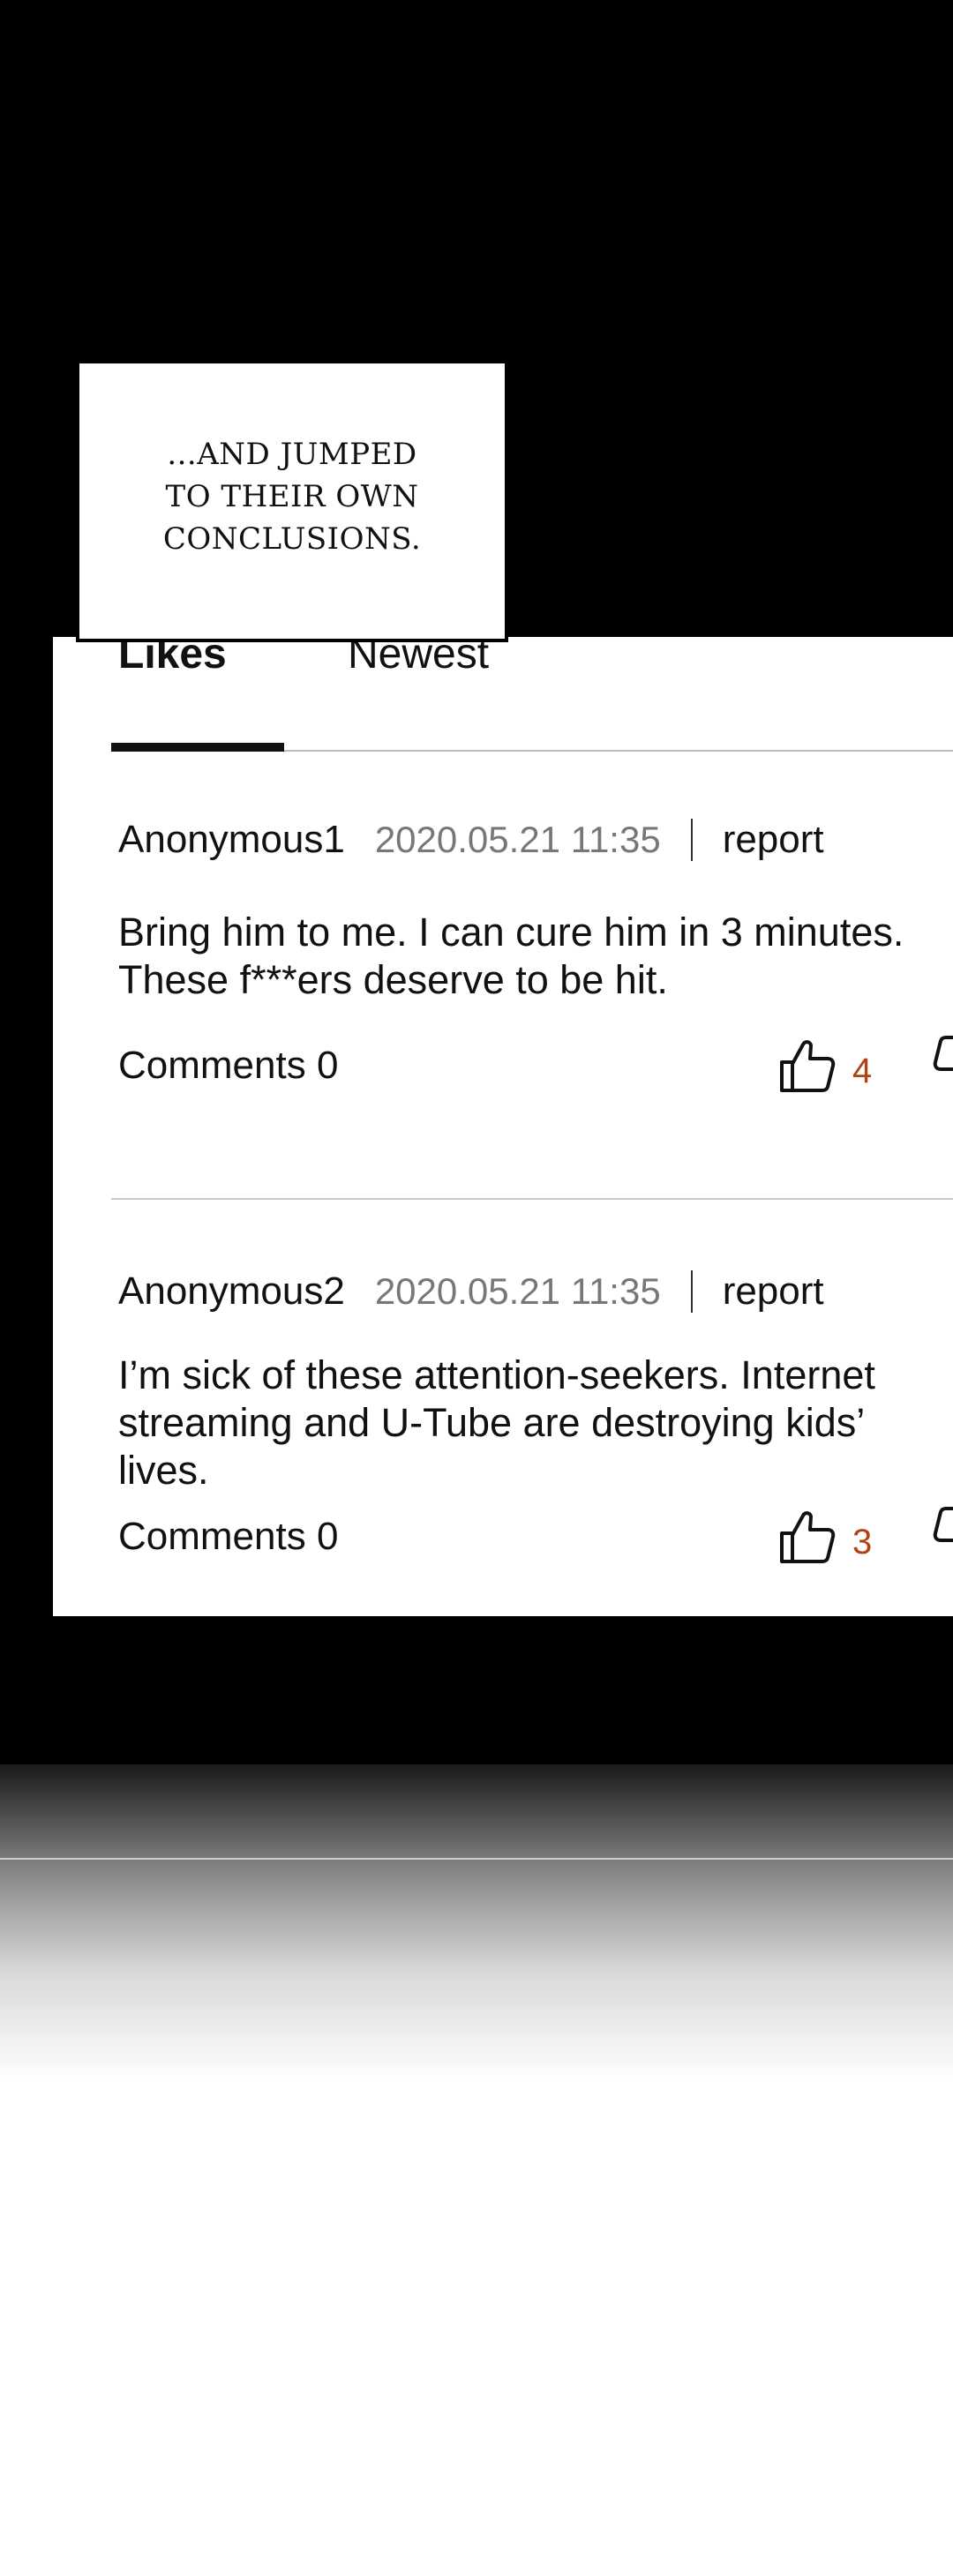 This screenshot has width=953, height=2576. What do you see at coordinates (476, 1923) in the screenshot?
I see `gradient-background` at bounding box center [476, 1923].